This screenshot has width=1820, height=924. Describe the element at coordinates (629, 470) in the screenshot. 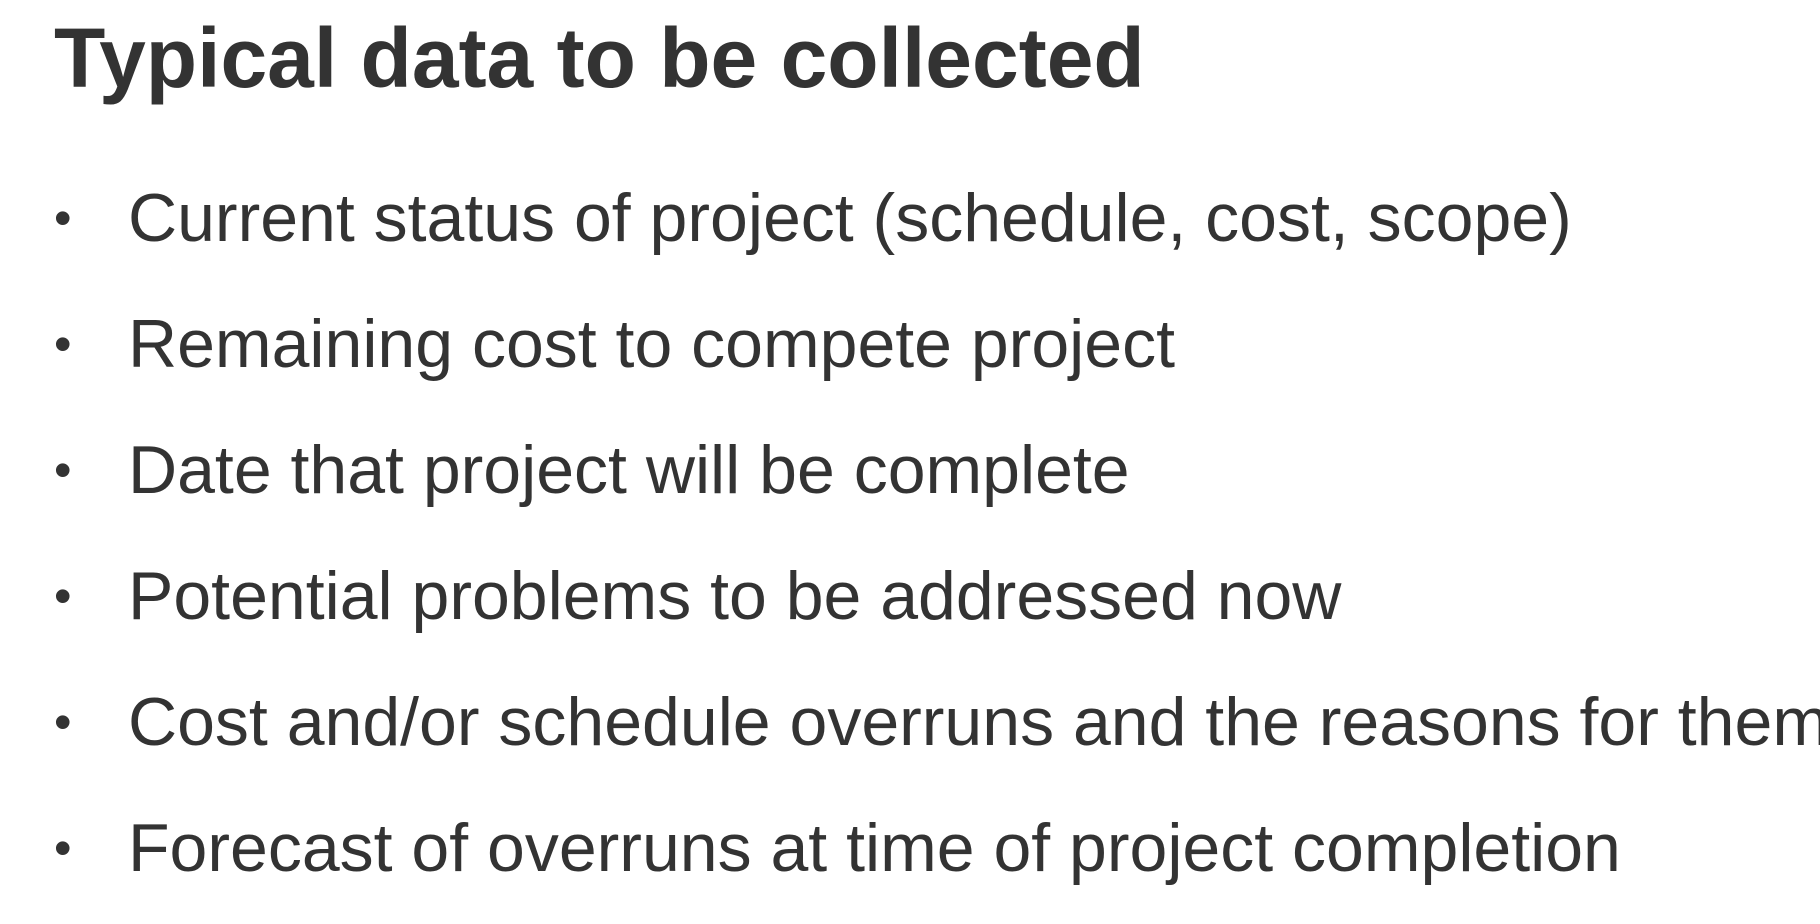

I see `bullet-text: Date that project will be complete` at that location.